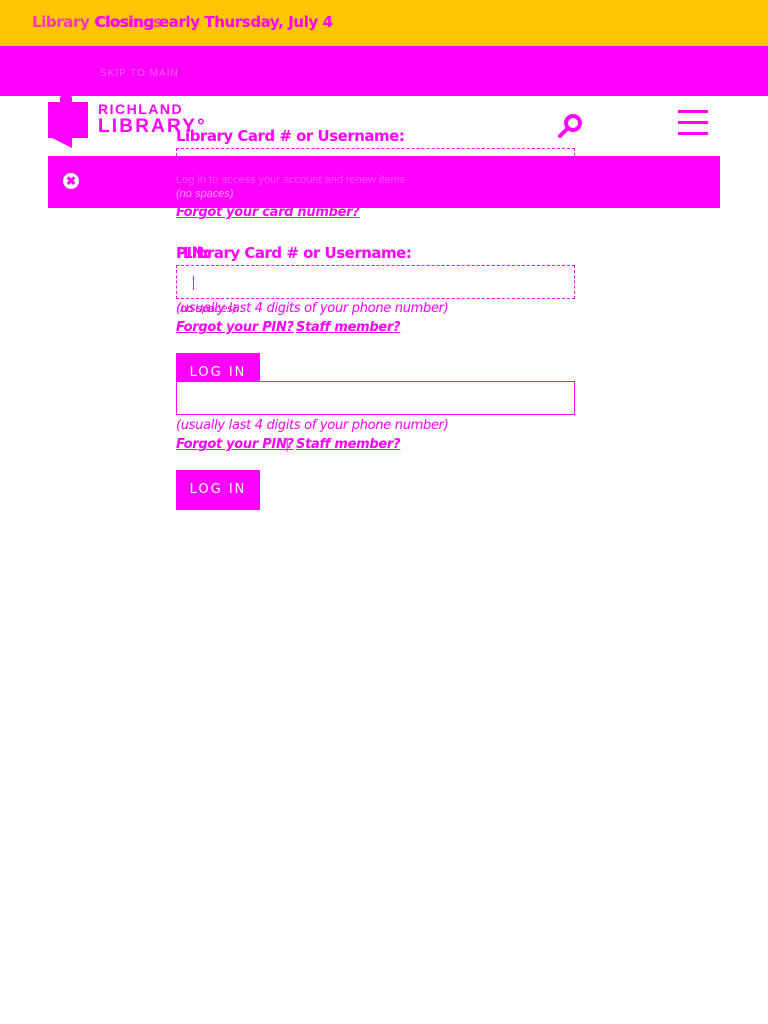  What do you see at coordinates (693, 111) in the screenshot?
I see `hamburger-menu-icon` at bounding box center [693, 111].